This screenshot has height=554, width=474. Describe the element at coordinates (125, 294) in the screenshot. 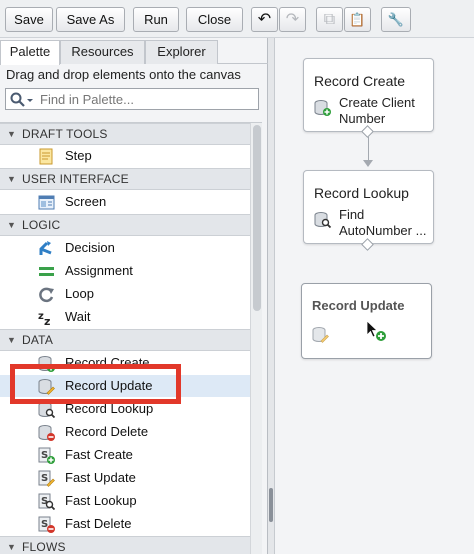

I see `palette-item-loop: Loop` at that location.